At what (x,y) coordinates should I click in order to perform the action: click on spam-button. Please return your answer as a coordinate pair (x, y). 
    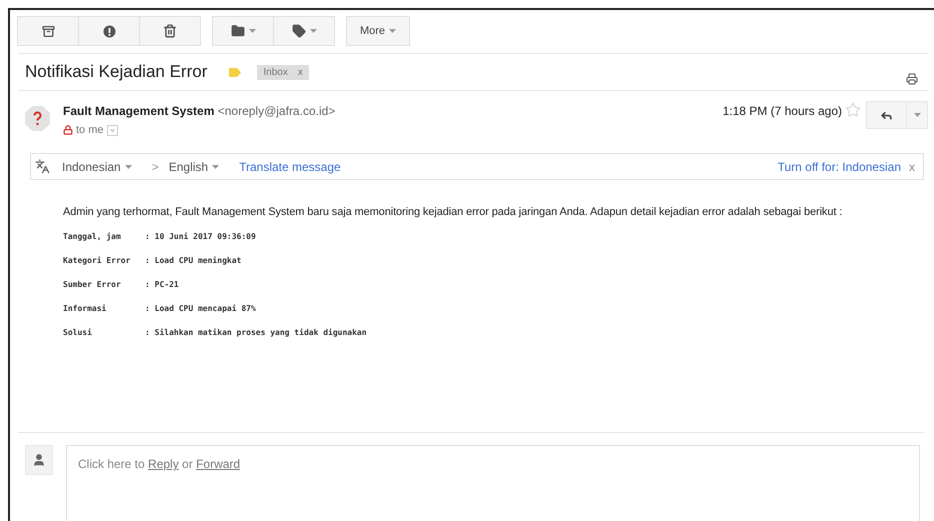
    Looking at the image, I should click on (109, 31).